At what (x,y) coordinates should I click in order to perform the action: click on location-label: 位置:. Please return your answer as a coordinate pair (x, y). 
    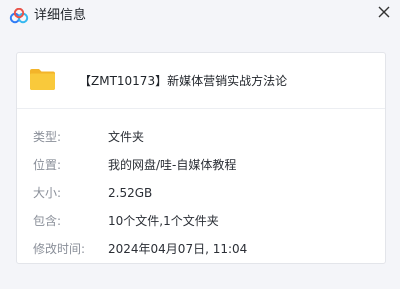
    Looking at the image, I should click on (47, 165).